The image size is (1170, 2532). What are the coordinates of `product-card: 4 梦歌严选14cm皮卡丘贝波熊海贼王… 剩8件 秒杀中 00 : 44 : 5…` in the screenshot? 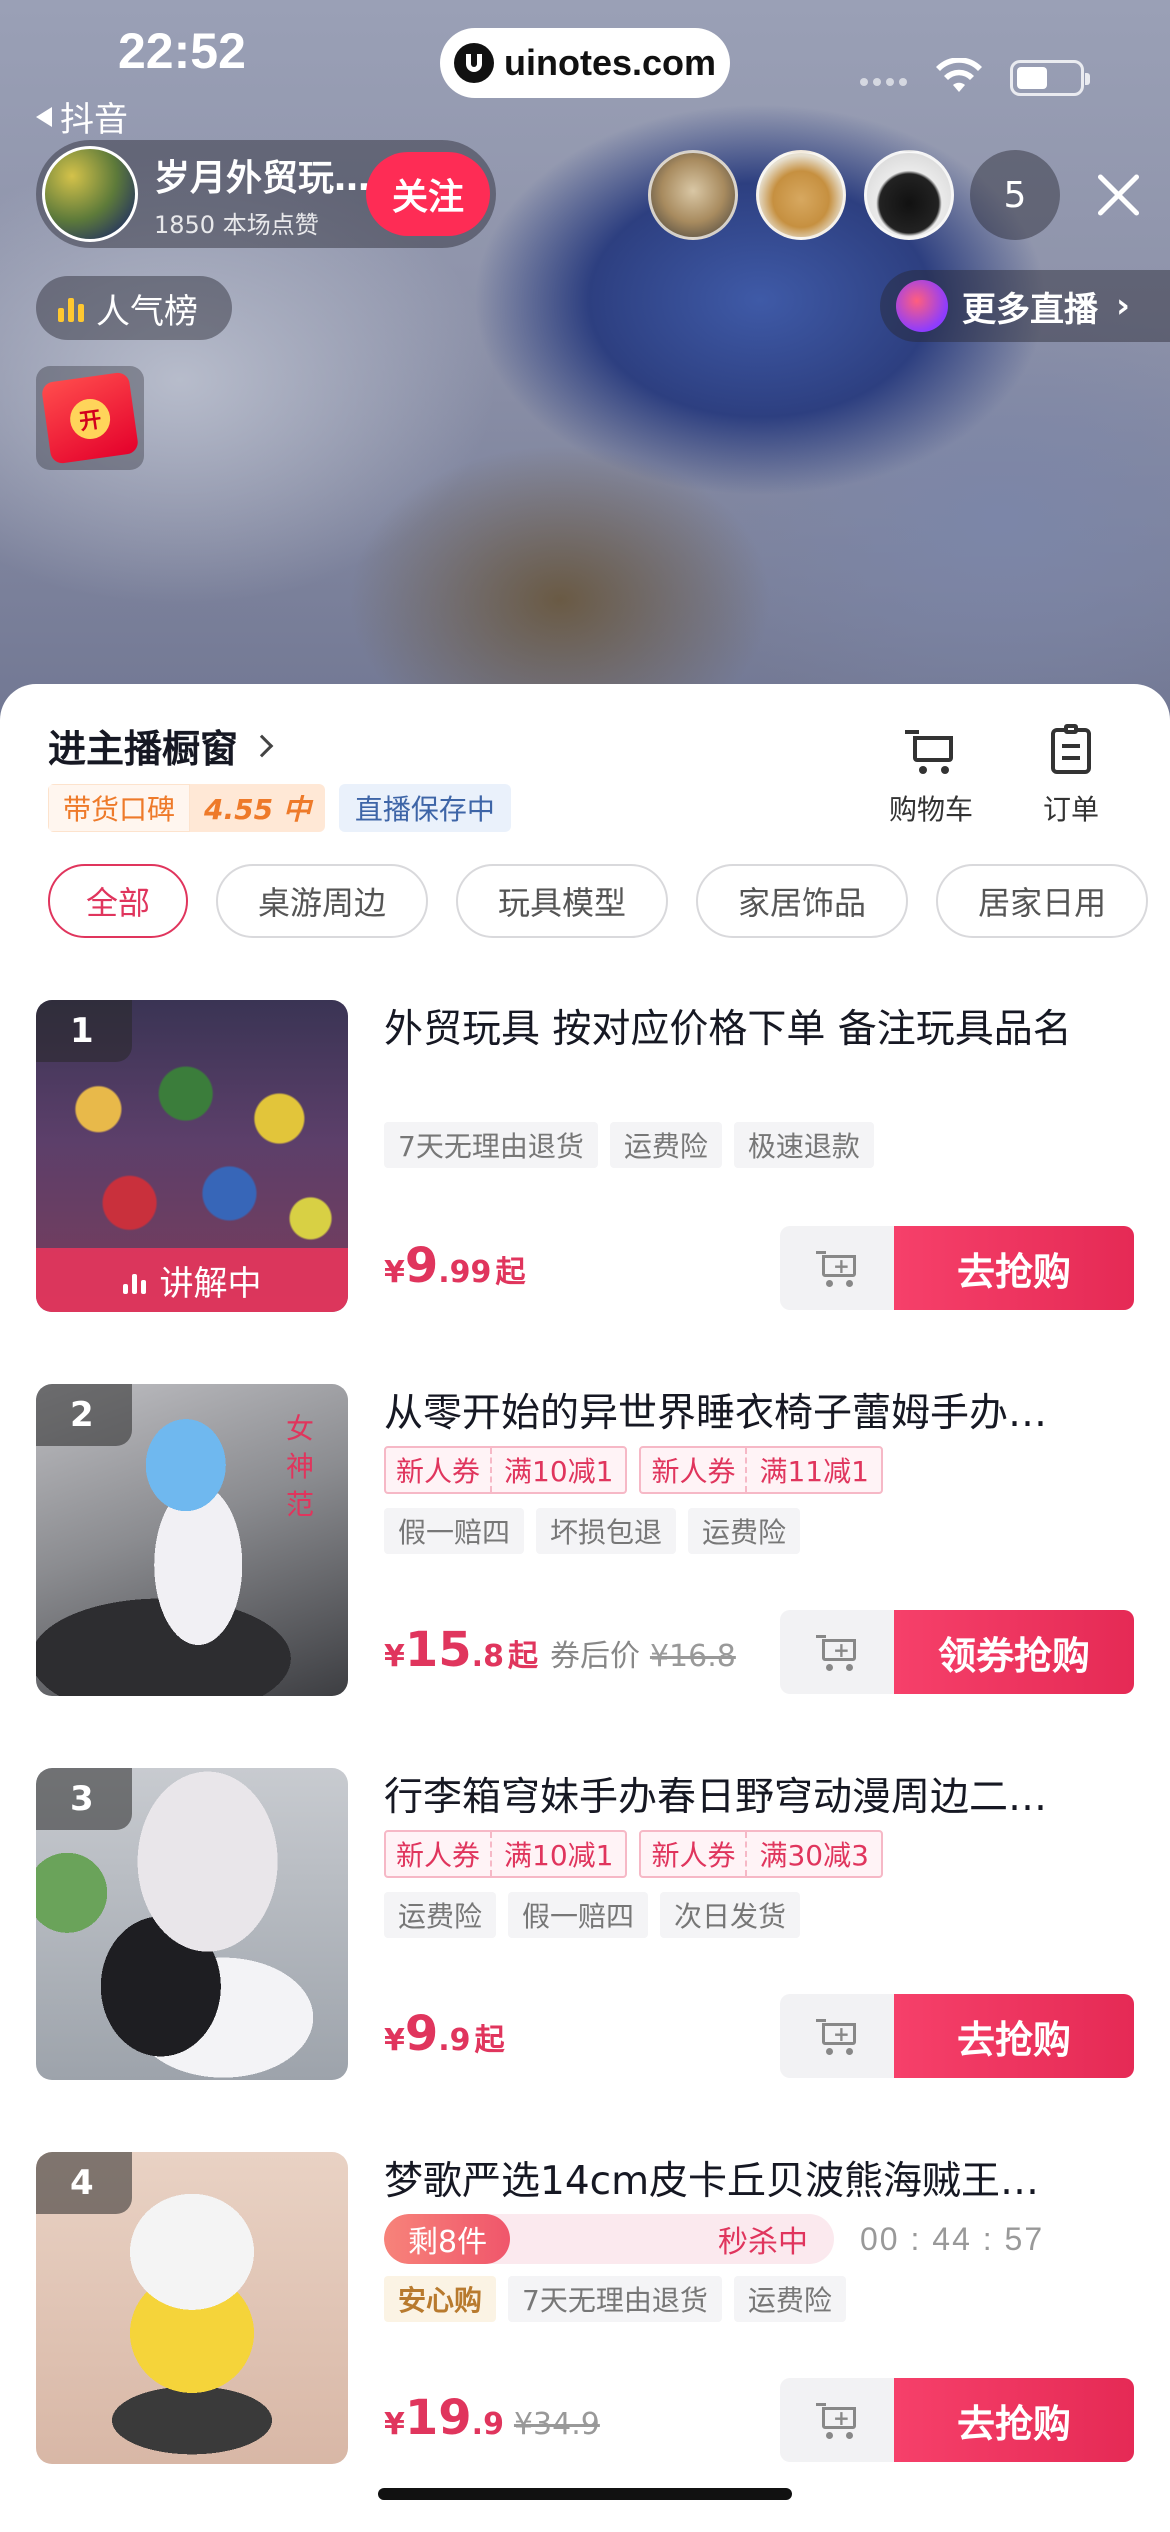 It's located at (585, 2308).